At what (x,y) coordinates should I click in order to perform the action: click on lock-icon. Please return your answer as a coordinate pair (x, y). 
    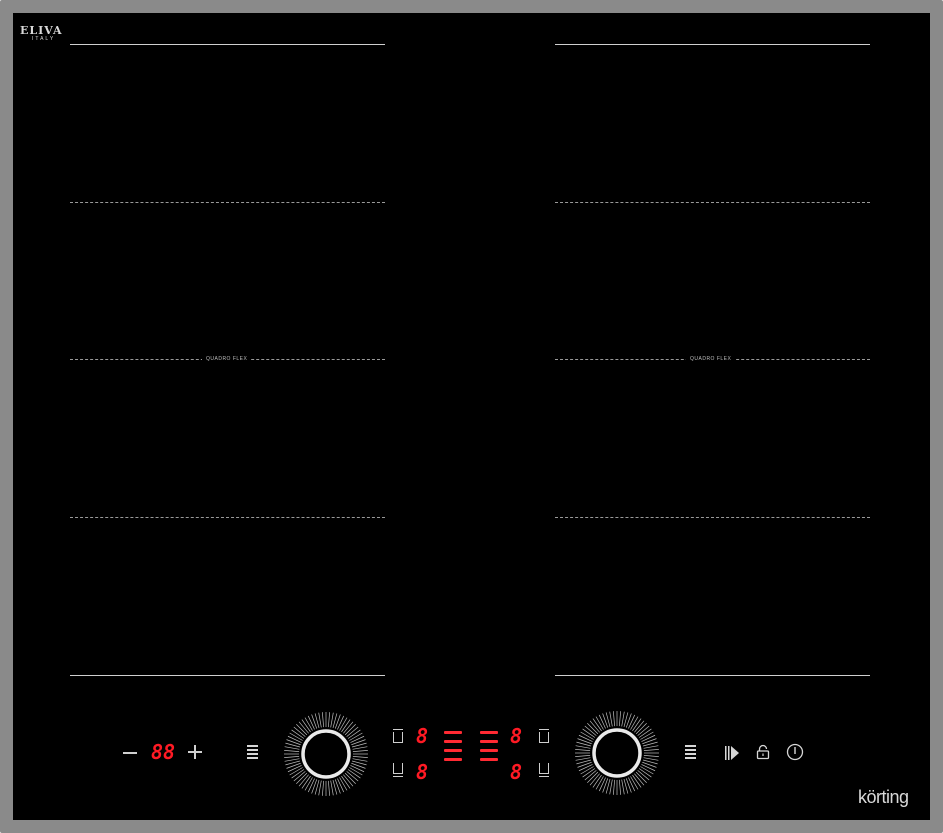
    Looking at the image, I should click on (763, 752).